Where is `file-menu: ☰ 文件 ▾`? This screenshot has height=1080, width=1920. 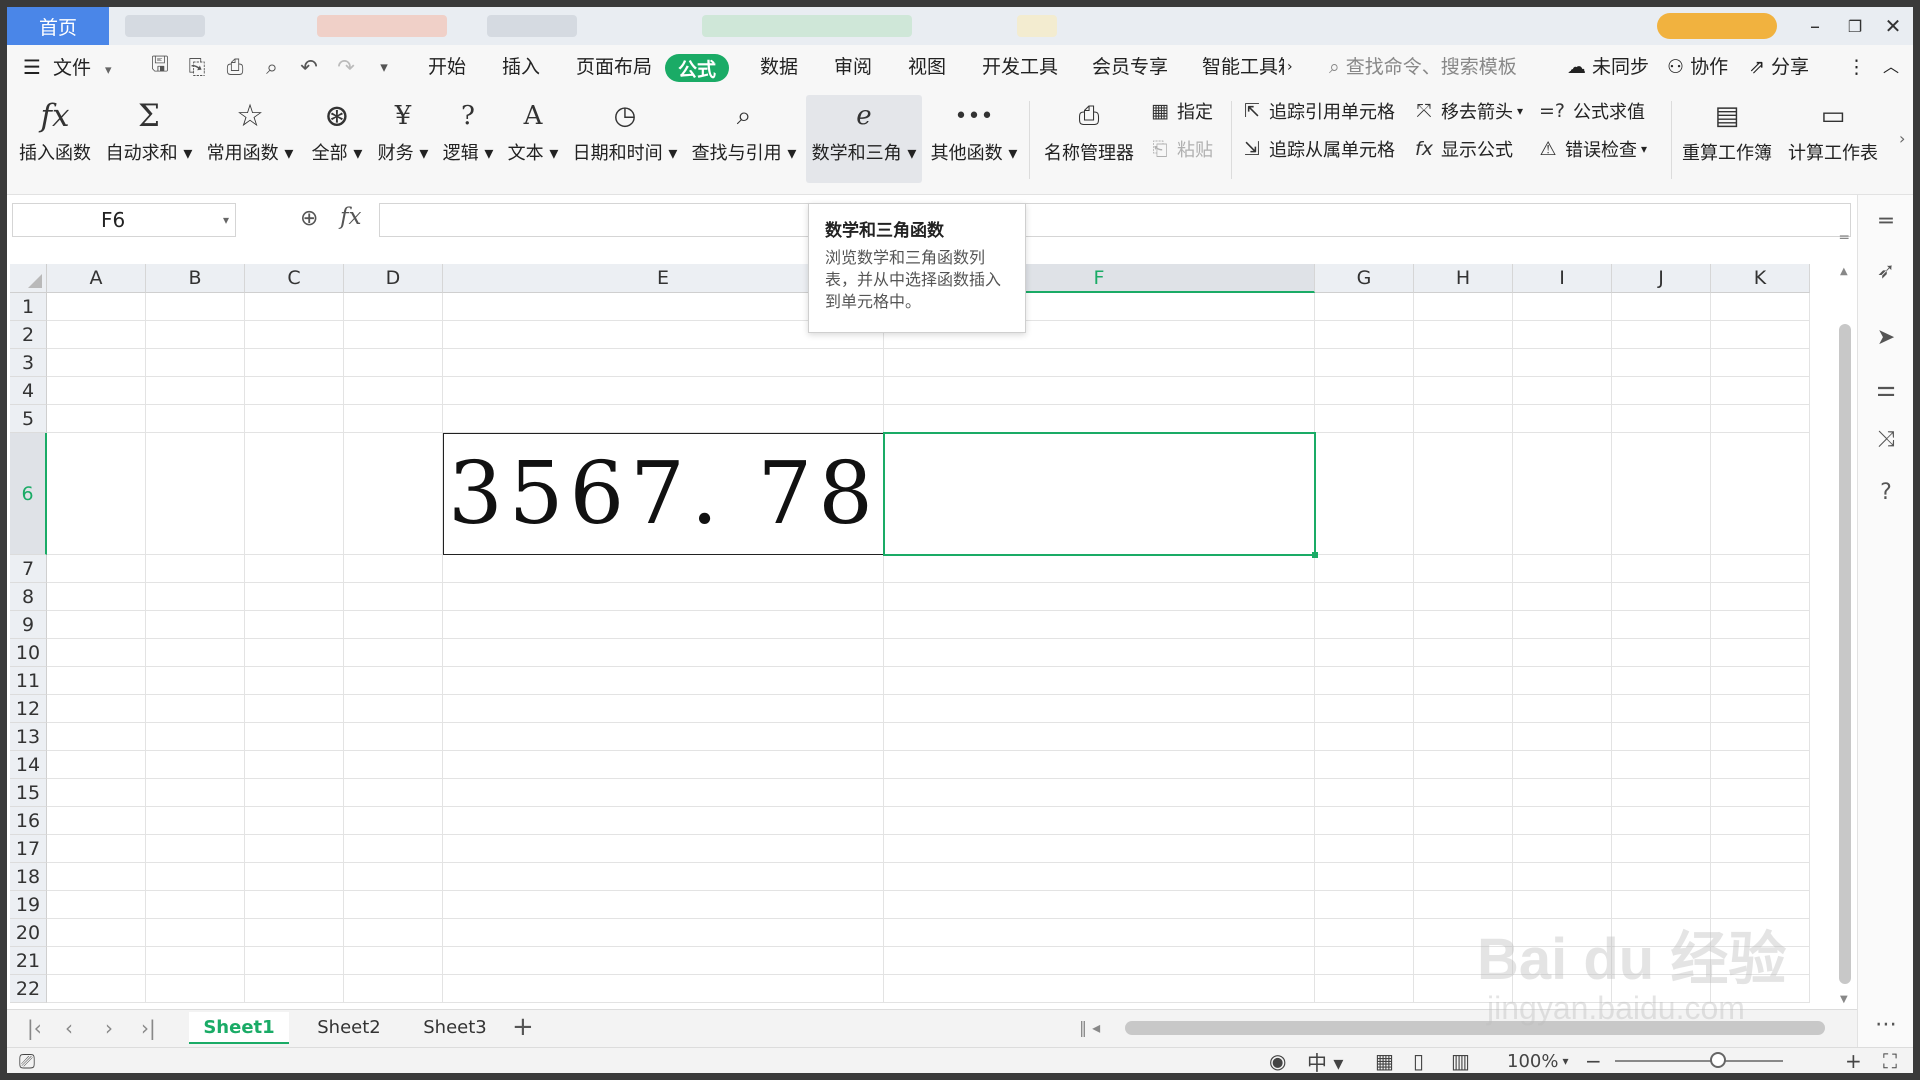
file-menu: ☰ 文件 ▾ is located at coordinates (67, 67).